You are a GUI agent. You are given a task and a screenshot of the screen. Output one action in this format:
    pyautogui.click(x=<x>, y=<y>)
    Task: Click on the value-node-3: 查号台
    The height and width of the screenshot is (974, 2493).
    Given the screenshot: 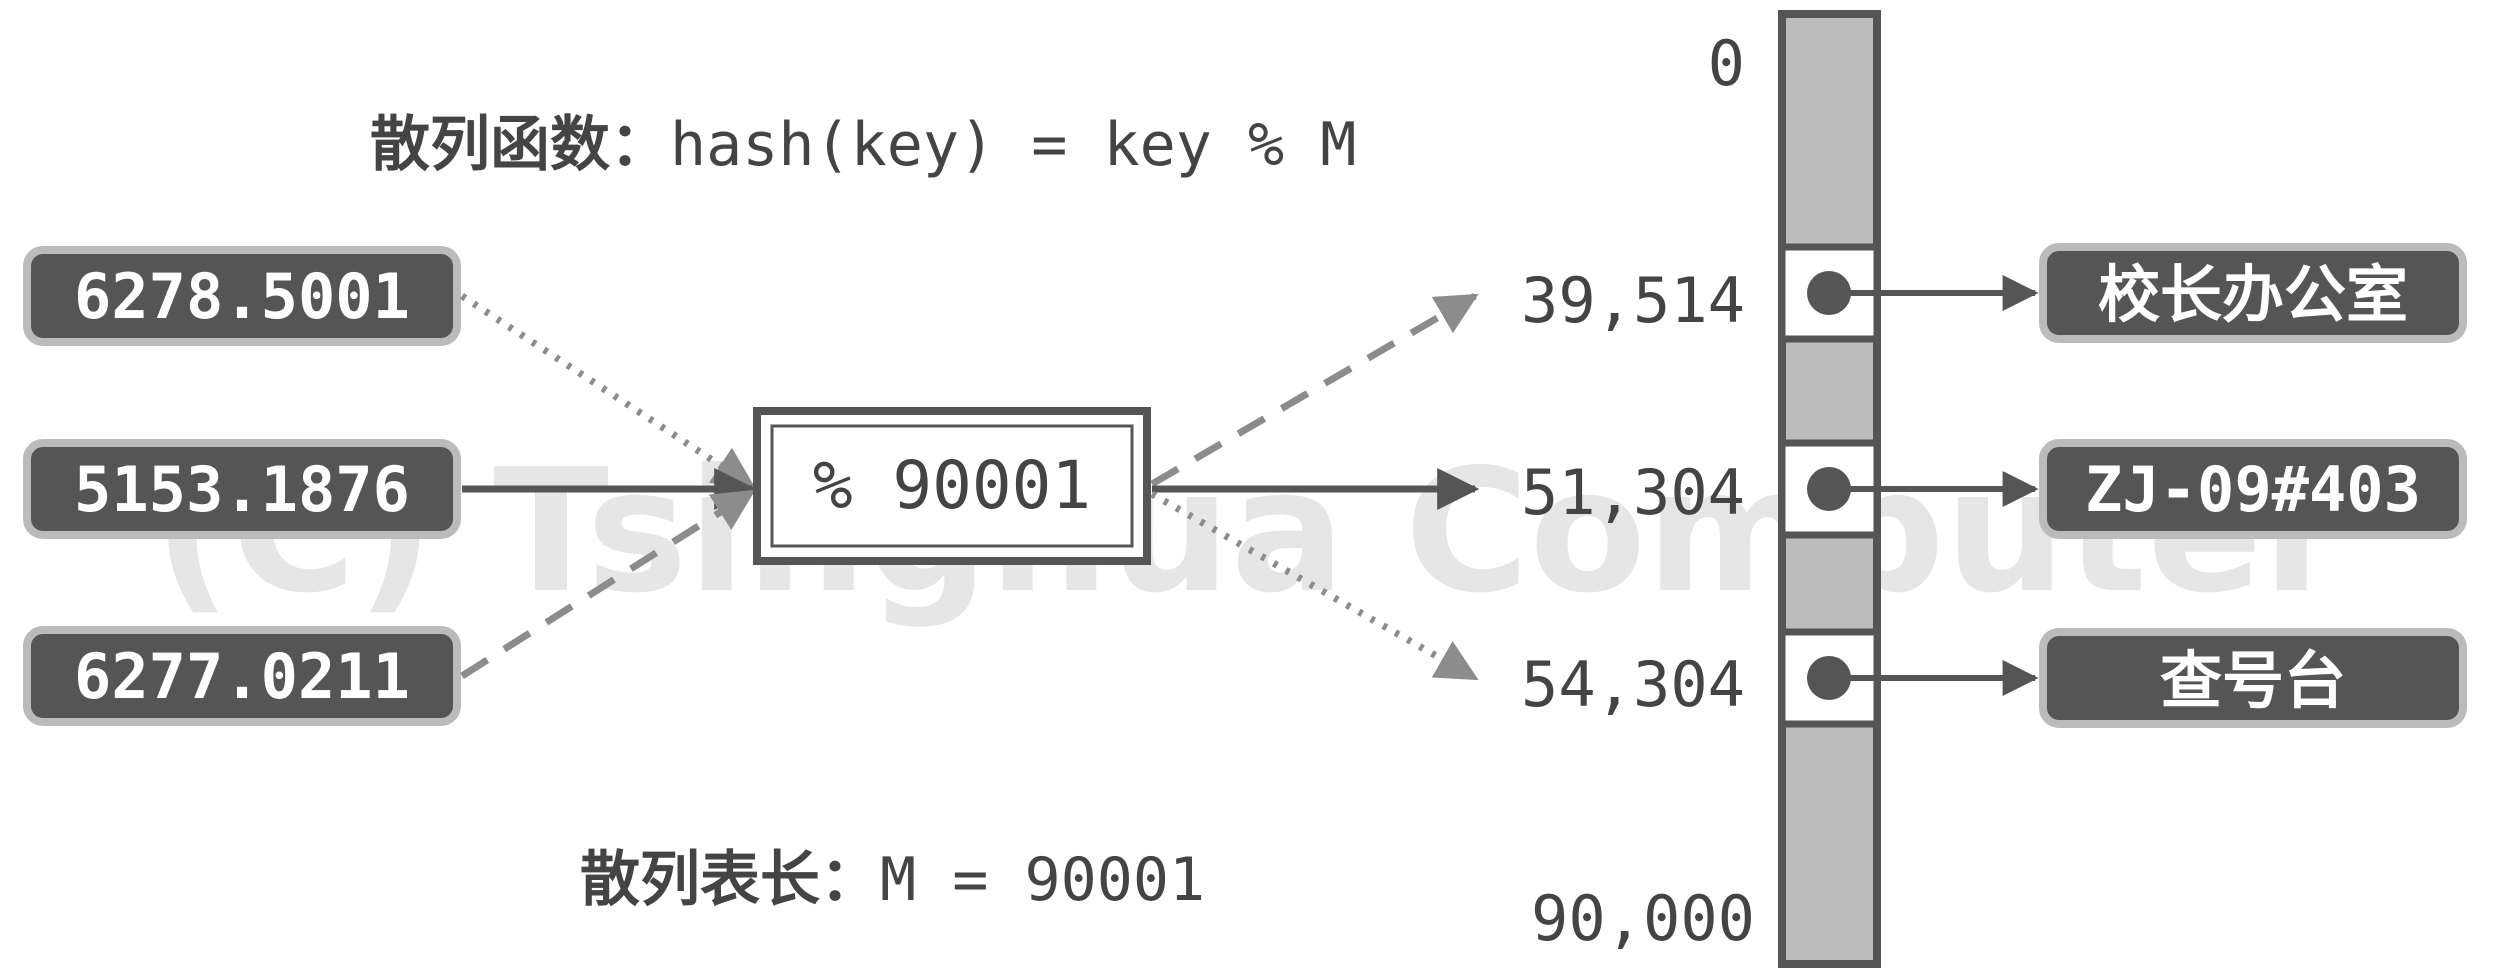 What is the action you would take?
    pyautogui.click(x=2253, y=678)
    